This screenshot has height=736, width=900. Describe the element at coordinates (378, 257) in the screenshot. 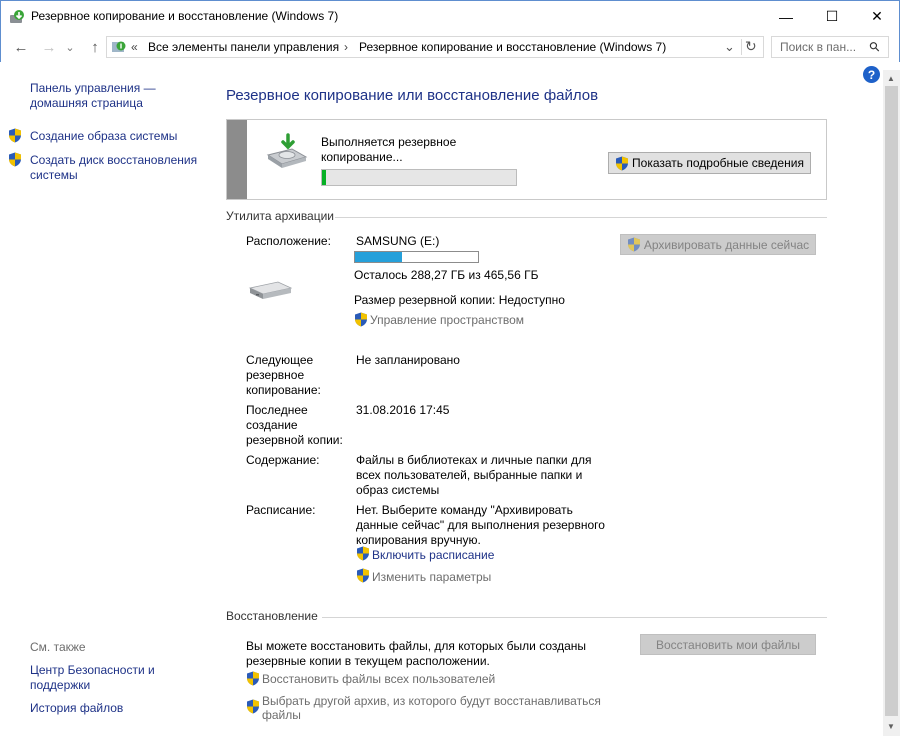

I see `drive-capacity-fill` at that location.